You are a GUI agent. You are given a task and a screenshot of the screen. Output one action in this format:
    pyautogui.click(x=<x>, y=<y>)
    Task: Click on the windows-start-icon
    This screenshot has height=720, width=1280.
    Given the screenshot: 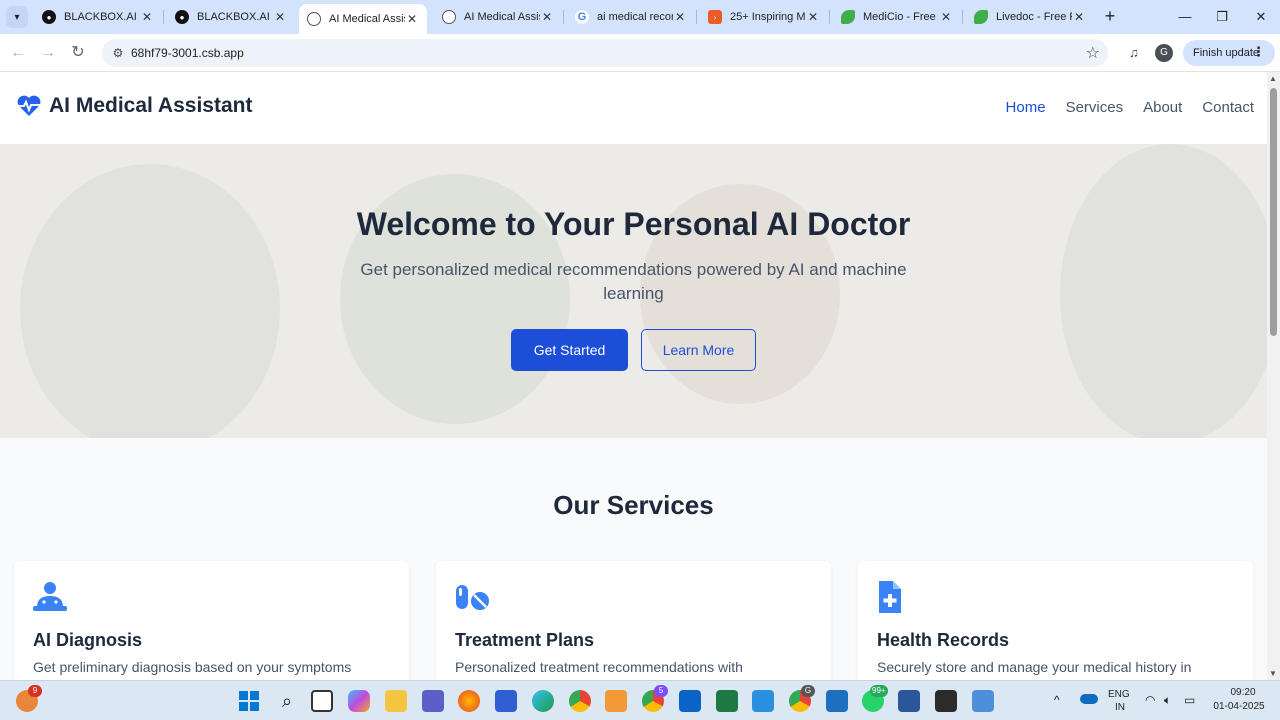 What is the action you would take?
    pyautogui.click(x=249, y=701)
    